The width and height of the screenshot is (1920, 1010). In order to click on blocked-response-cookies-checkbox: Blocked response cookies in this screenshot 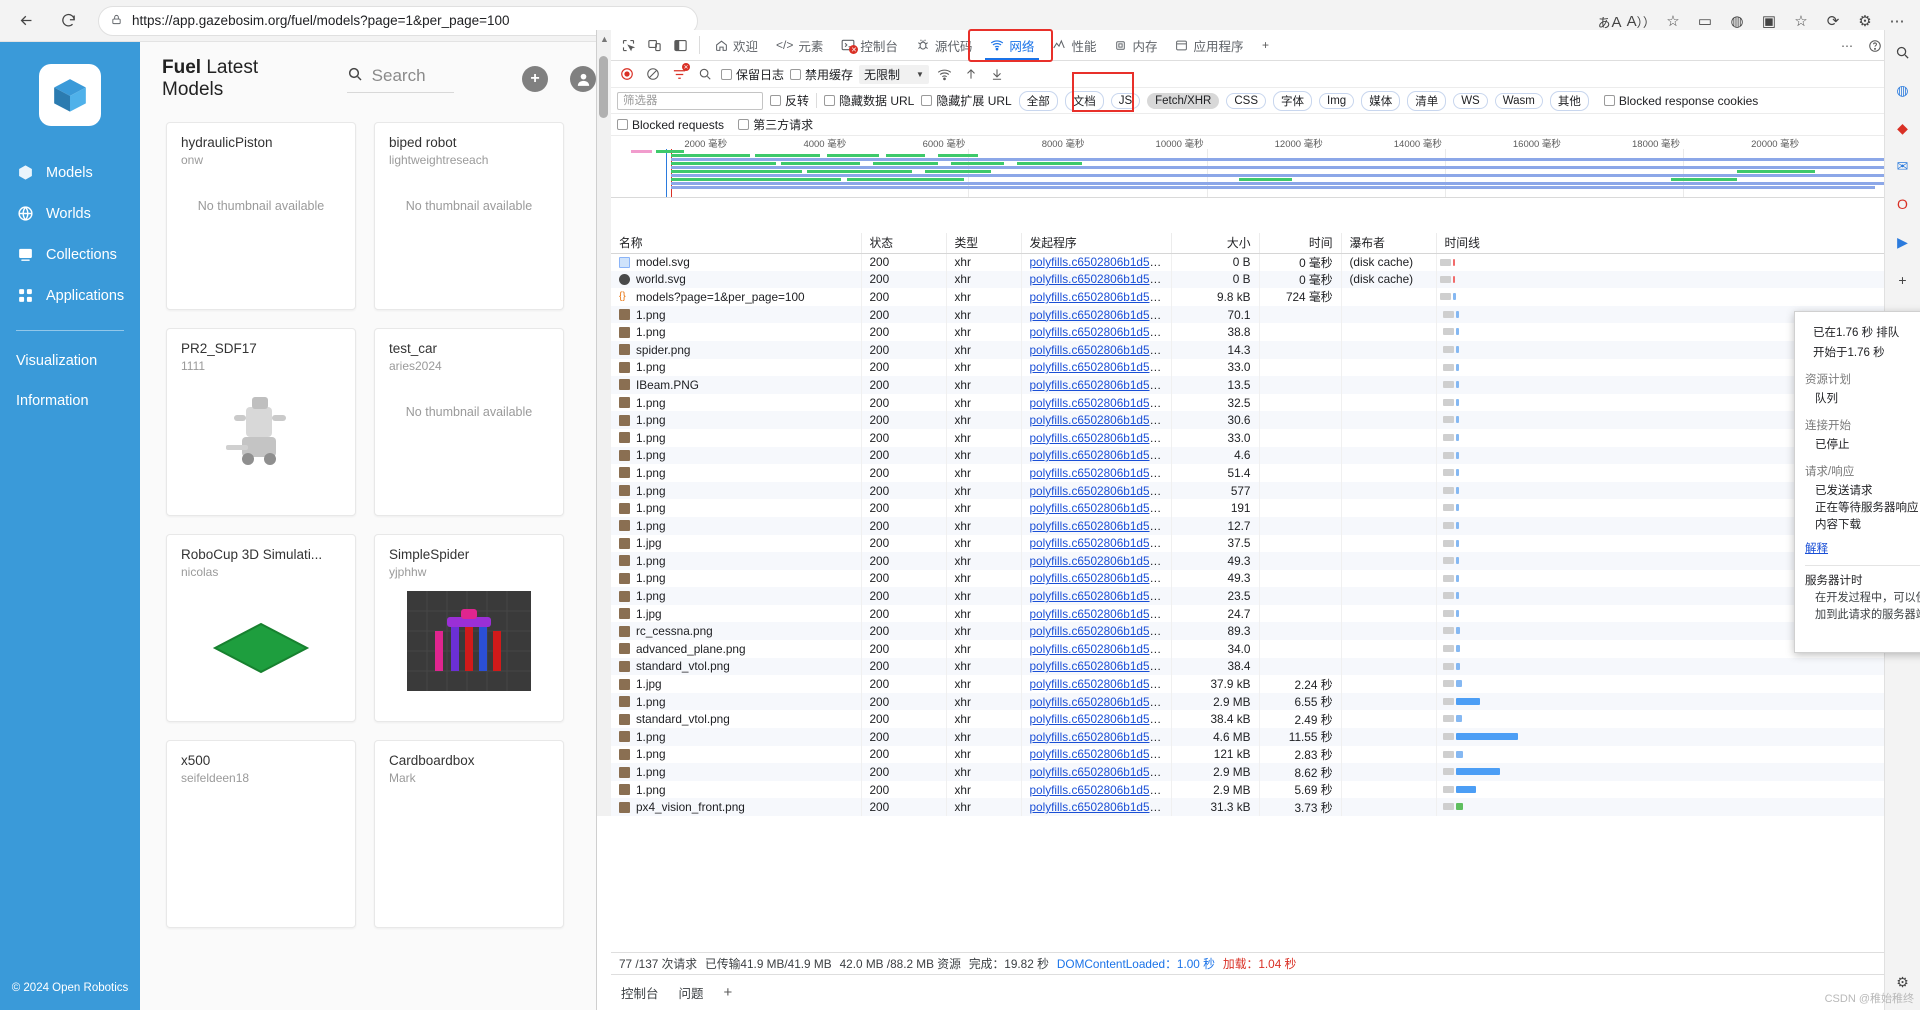, I will do `click(1680, 101)`.